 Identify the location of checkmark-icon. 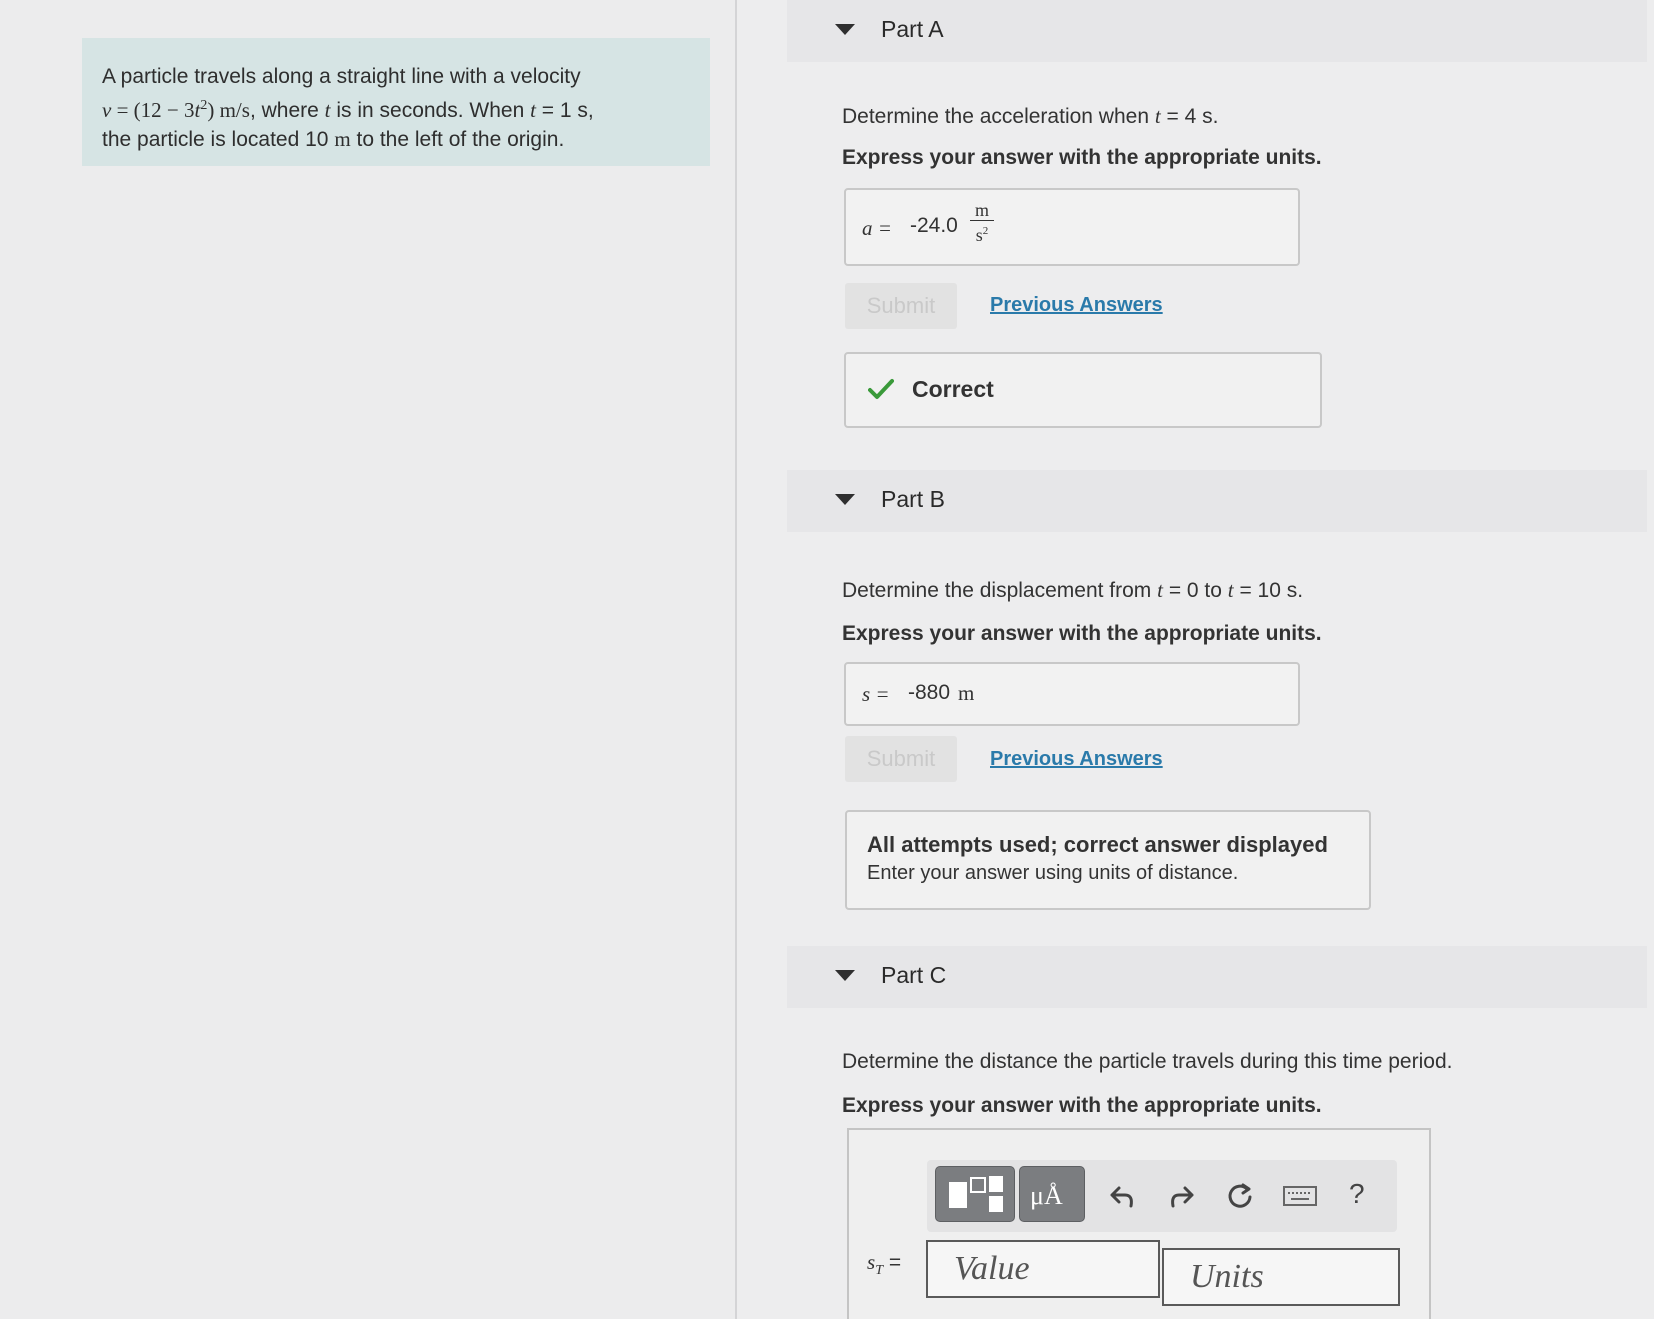
(881, 389).